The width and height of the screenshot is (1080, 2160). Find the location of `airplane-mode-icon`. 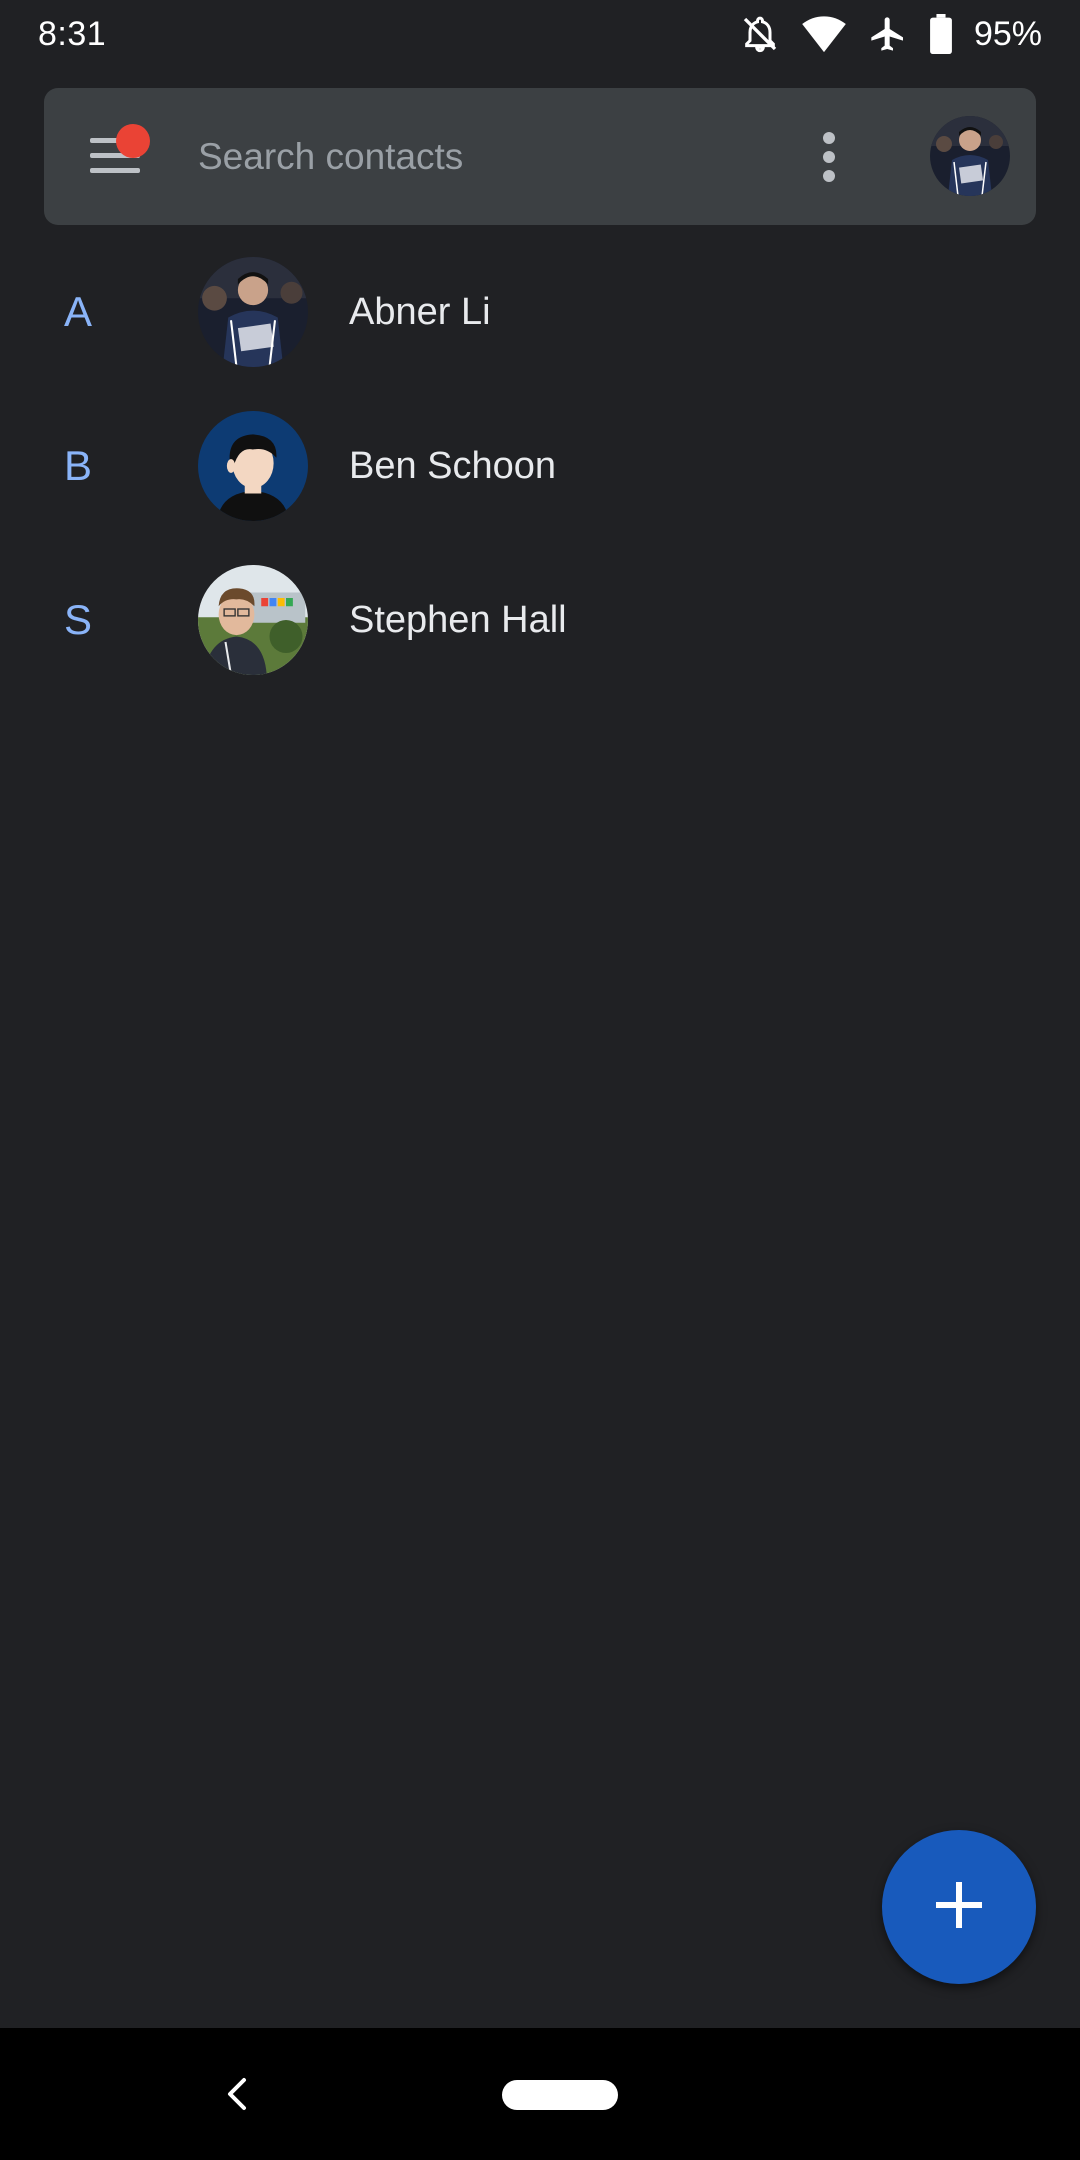

airplane-mode-icon is located at coordinates (888, 34).